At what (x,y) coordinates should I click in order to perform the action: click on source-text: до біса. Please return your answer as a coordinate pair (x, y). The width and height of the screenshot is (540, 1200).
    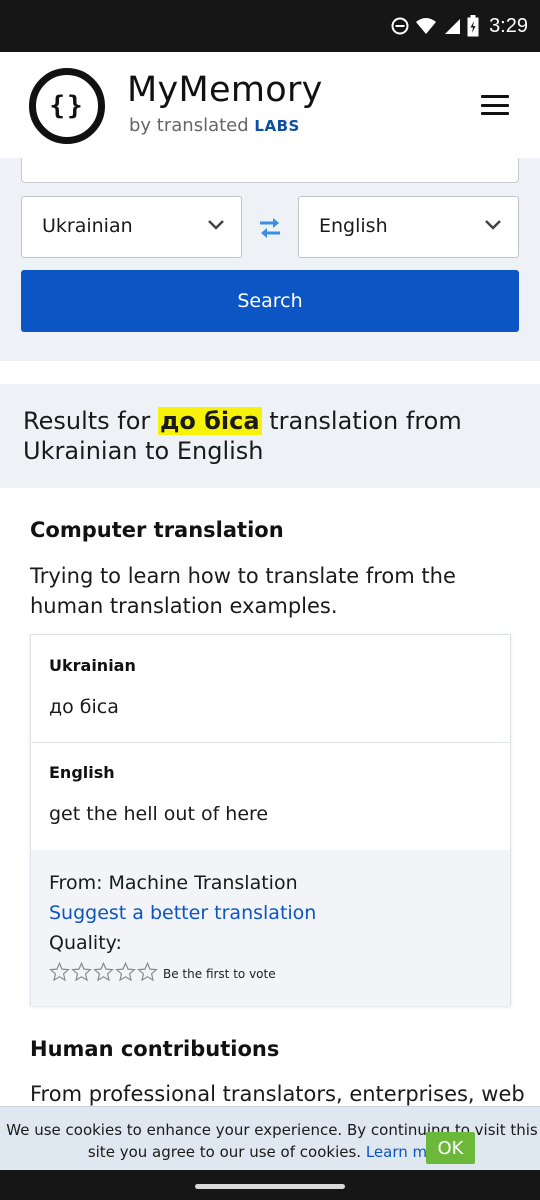
    Looking at the image, I should click on (84, 707).